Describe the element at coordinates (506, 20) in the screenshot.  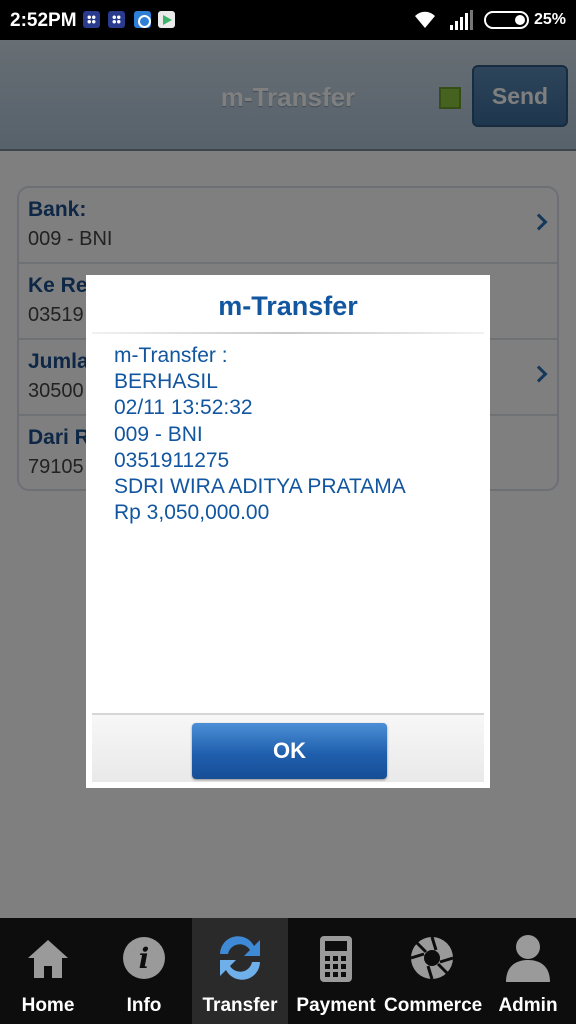
I see `battery-icon` at that location.